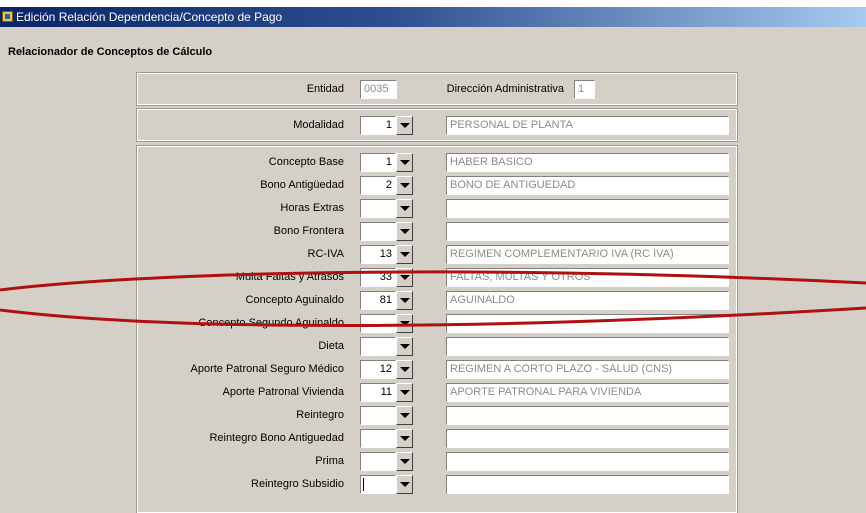 The height and width of the screenshot is (513, 866). Describe the element at coordinates (318, 125) in the screenshot. I see `modalidad-label: Modalidad` at that location.